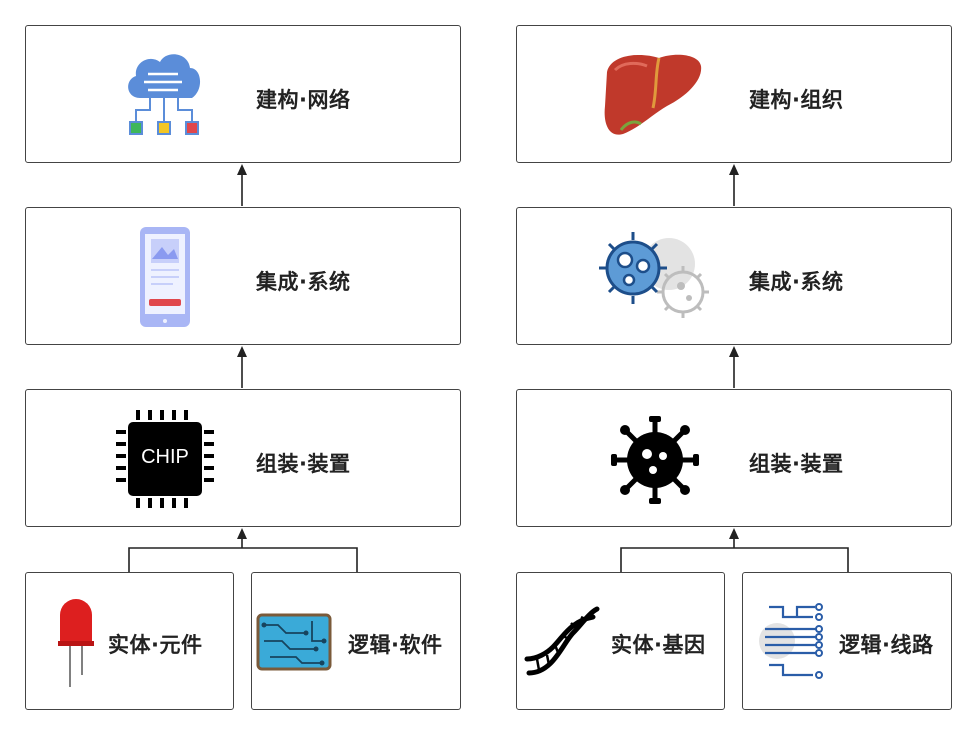  What do you see at coordinates (294, 642) in the screenshot?
I see `circuit-board-icon` at bounding box center [294, 642].